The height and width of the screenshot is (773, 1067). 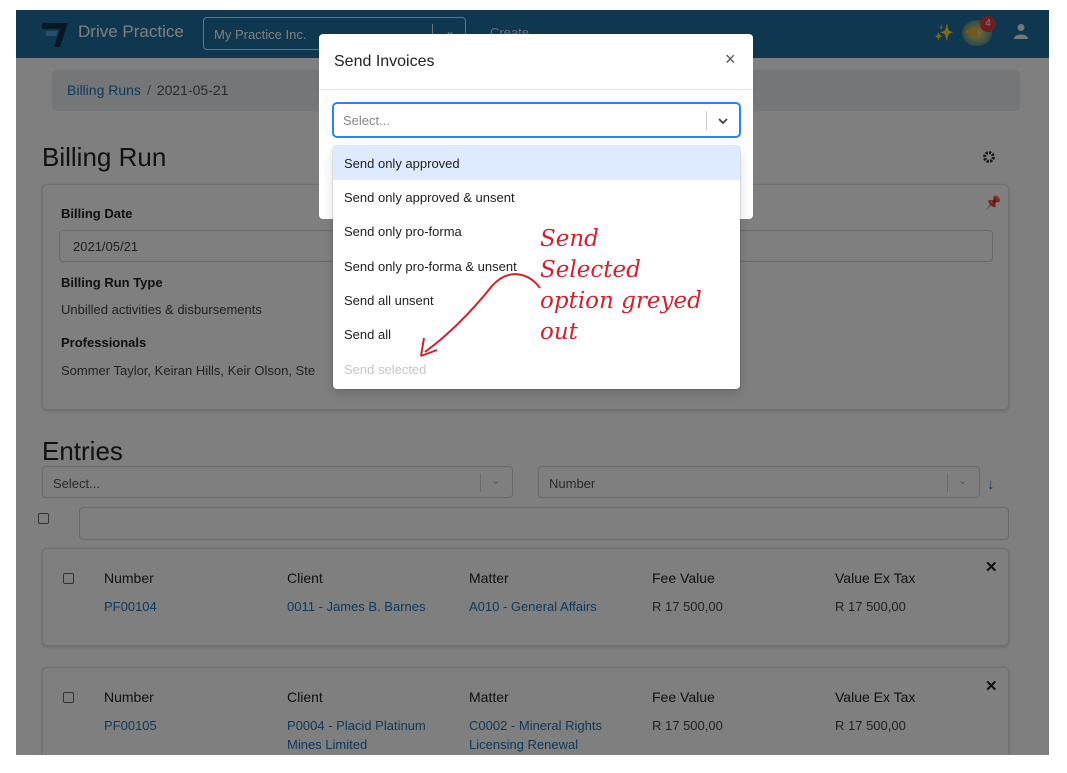 I want to click on annotation-note: Send Selected option greyed out, so click(x=621, y=285).